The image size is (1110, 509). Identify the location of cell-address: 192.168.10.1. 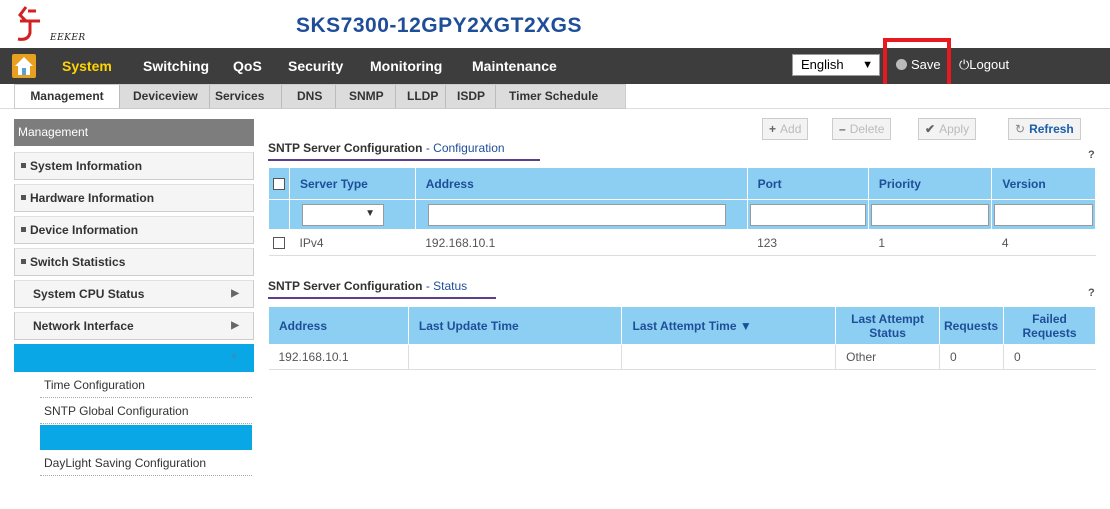
(581, 242).